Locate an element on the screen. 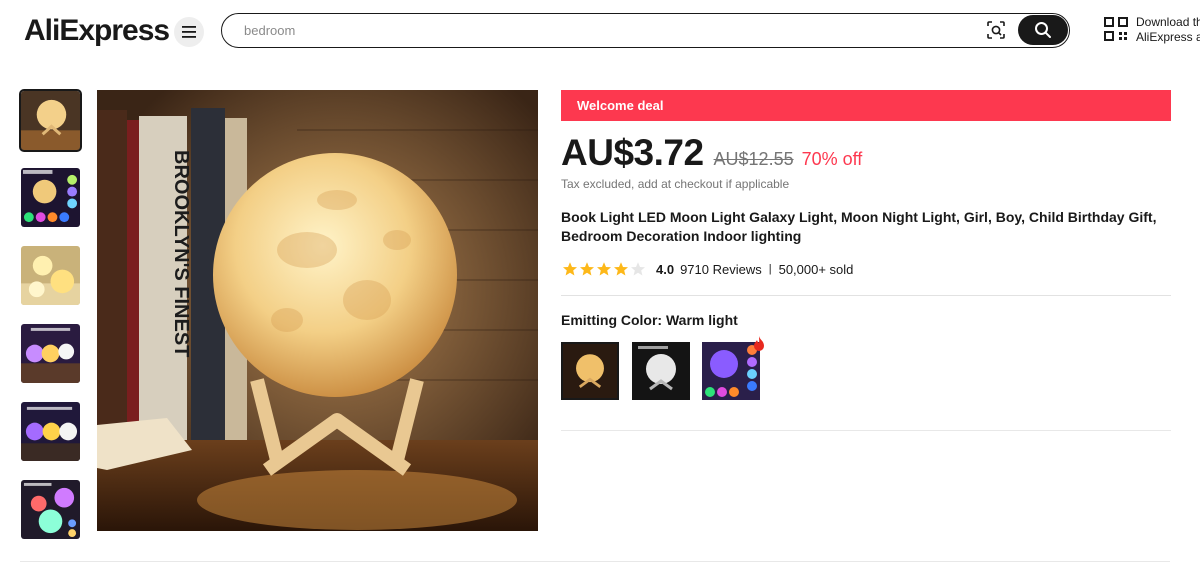 The image size is (1200, 568). image-search-icon is located at coordinates (996, 30).